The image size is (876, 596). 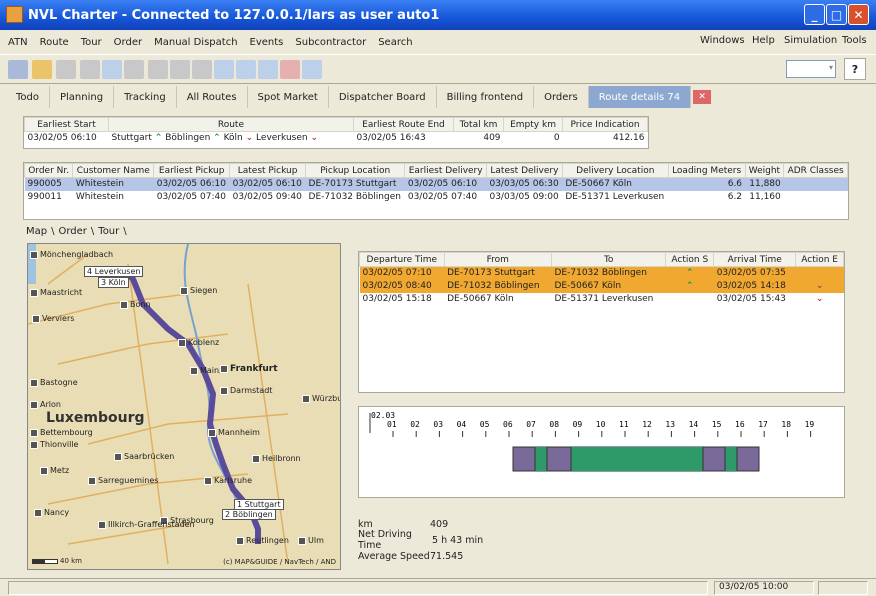 What do you see at coordinates (212, 97) in the screenshot?
I see `tab-all-routes: All Routes` at bounding box center [212, 97].